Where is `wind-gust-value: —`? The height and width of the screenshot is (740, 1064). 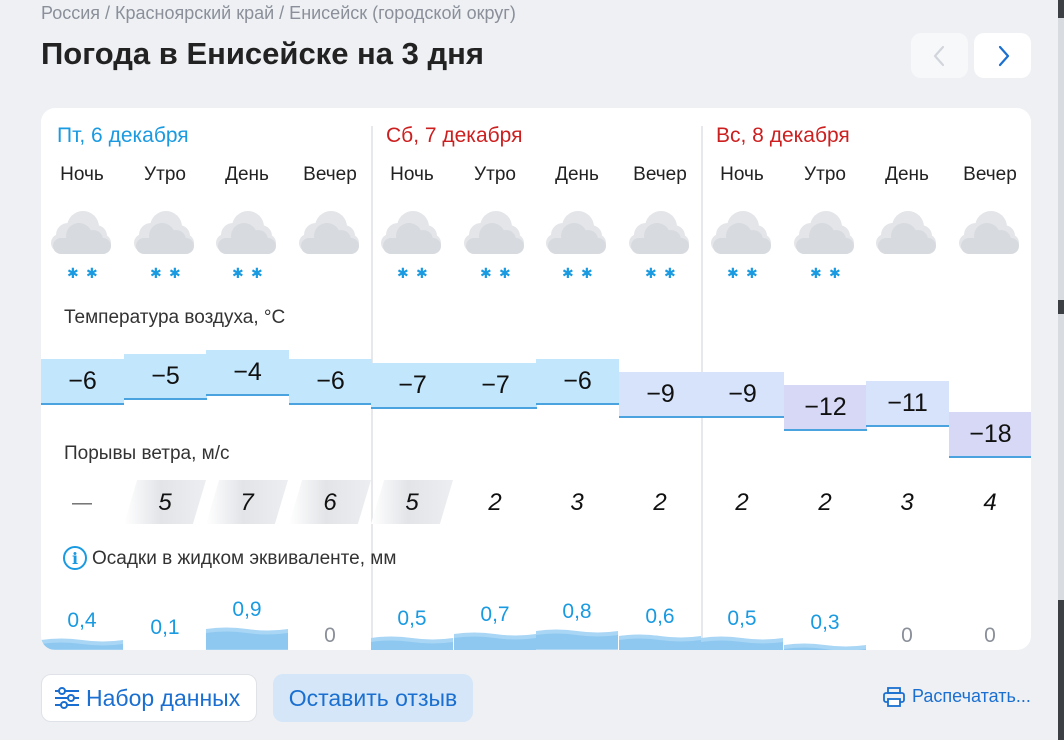
wind-gust-value: — is located at coordinates (82, 503).